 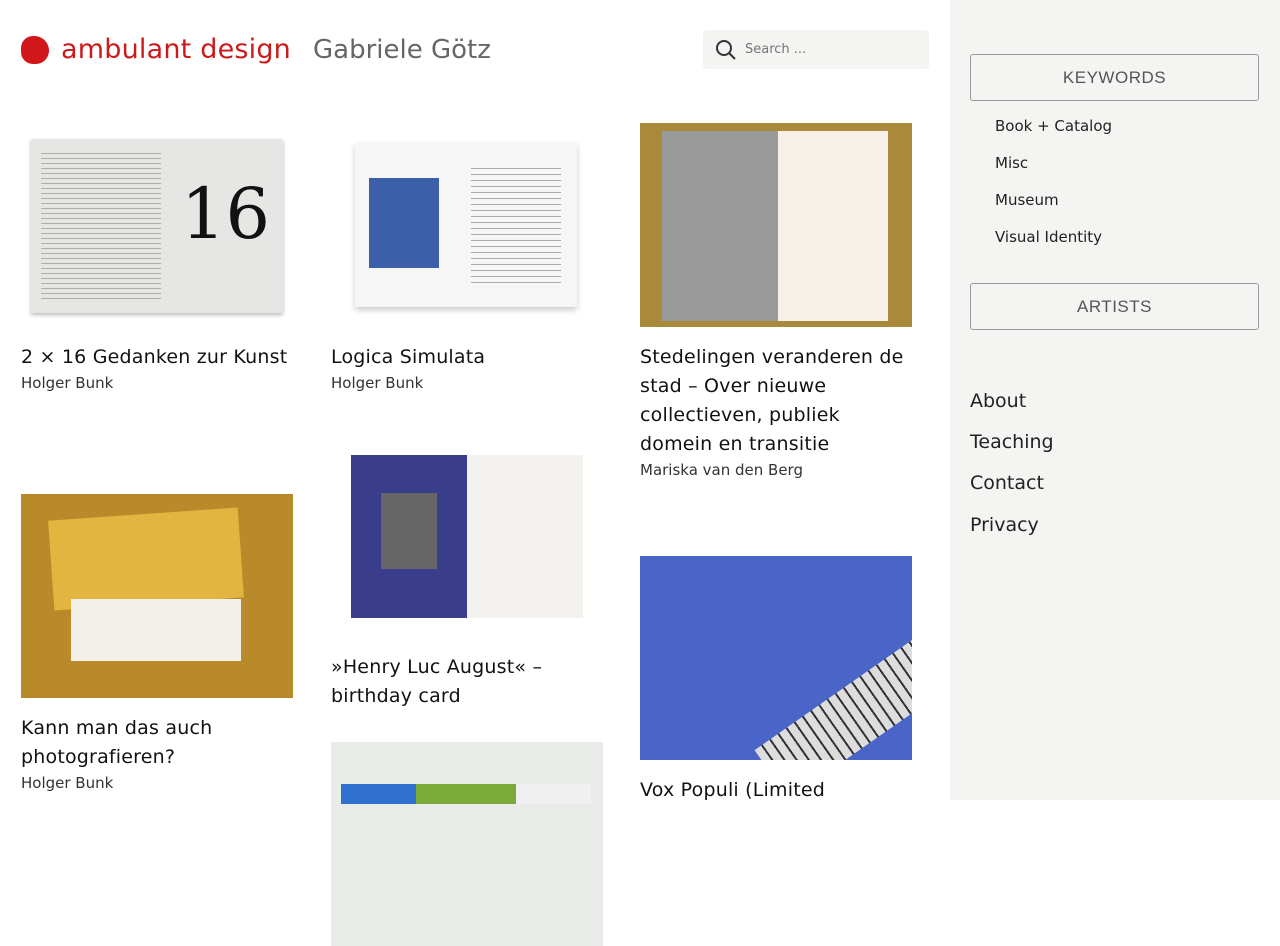 What do you see at coordinates (776, 790) in the screenshot?
I see `project-title: Vox Populi (Limited` at bounding box center [776, 790].